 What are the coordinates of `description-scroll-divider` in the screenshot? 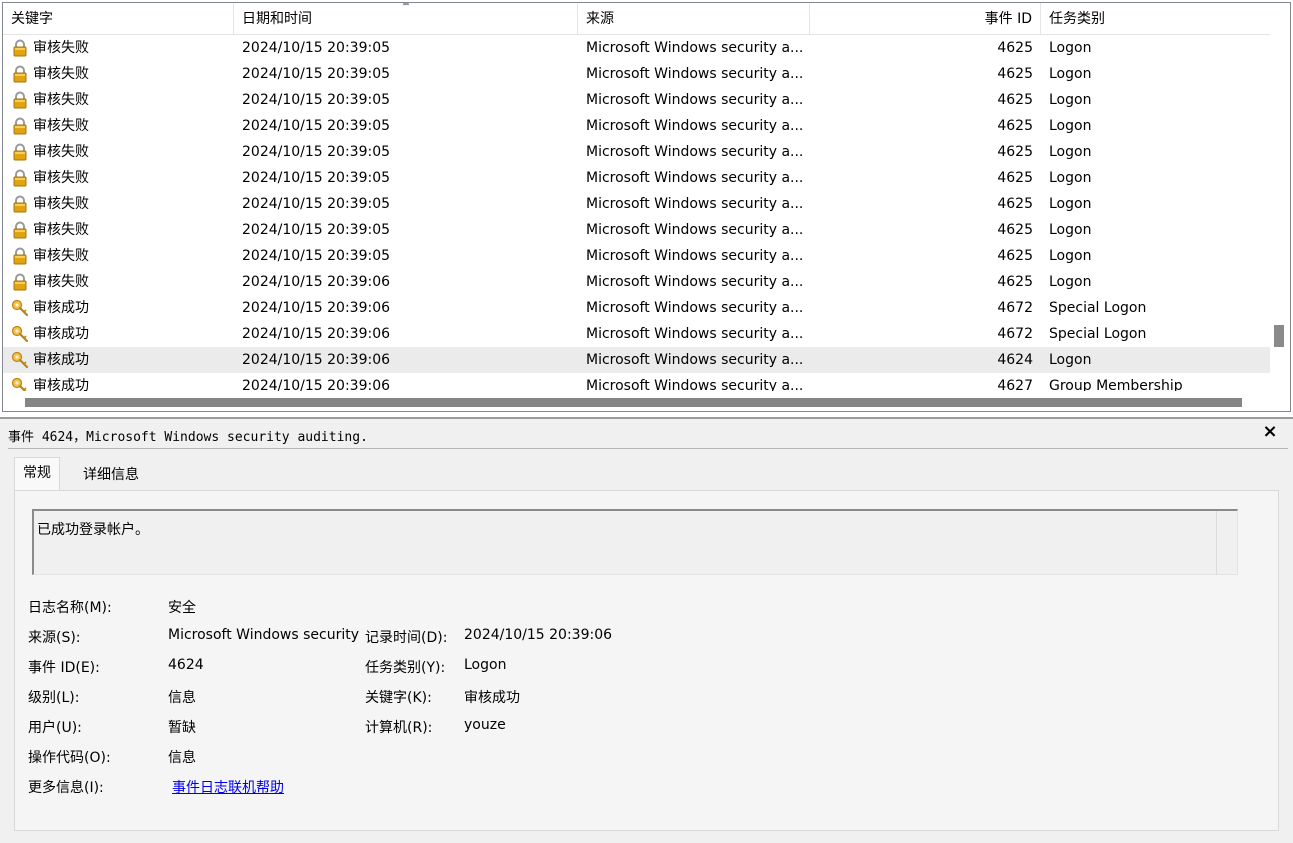 It's located at (1216, 543).